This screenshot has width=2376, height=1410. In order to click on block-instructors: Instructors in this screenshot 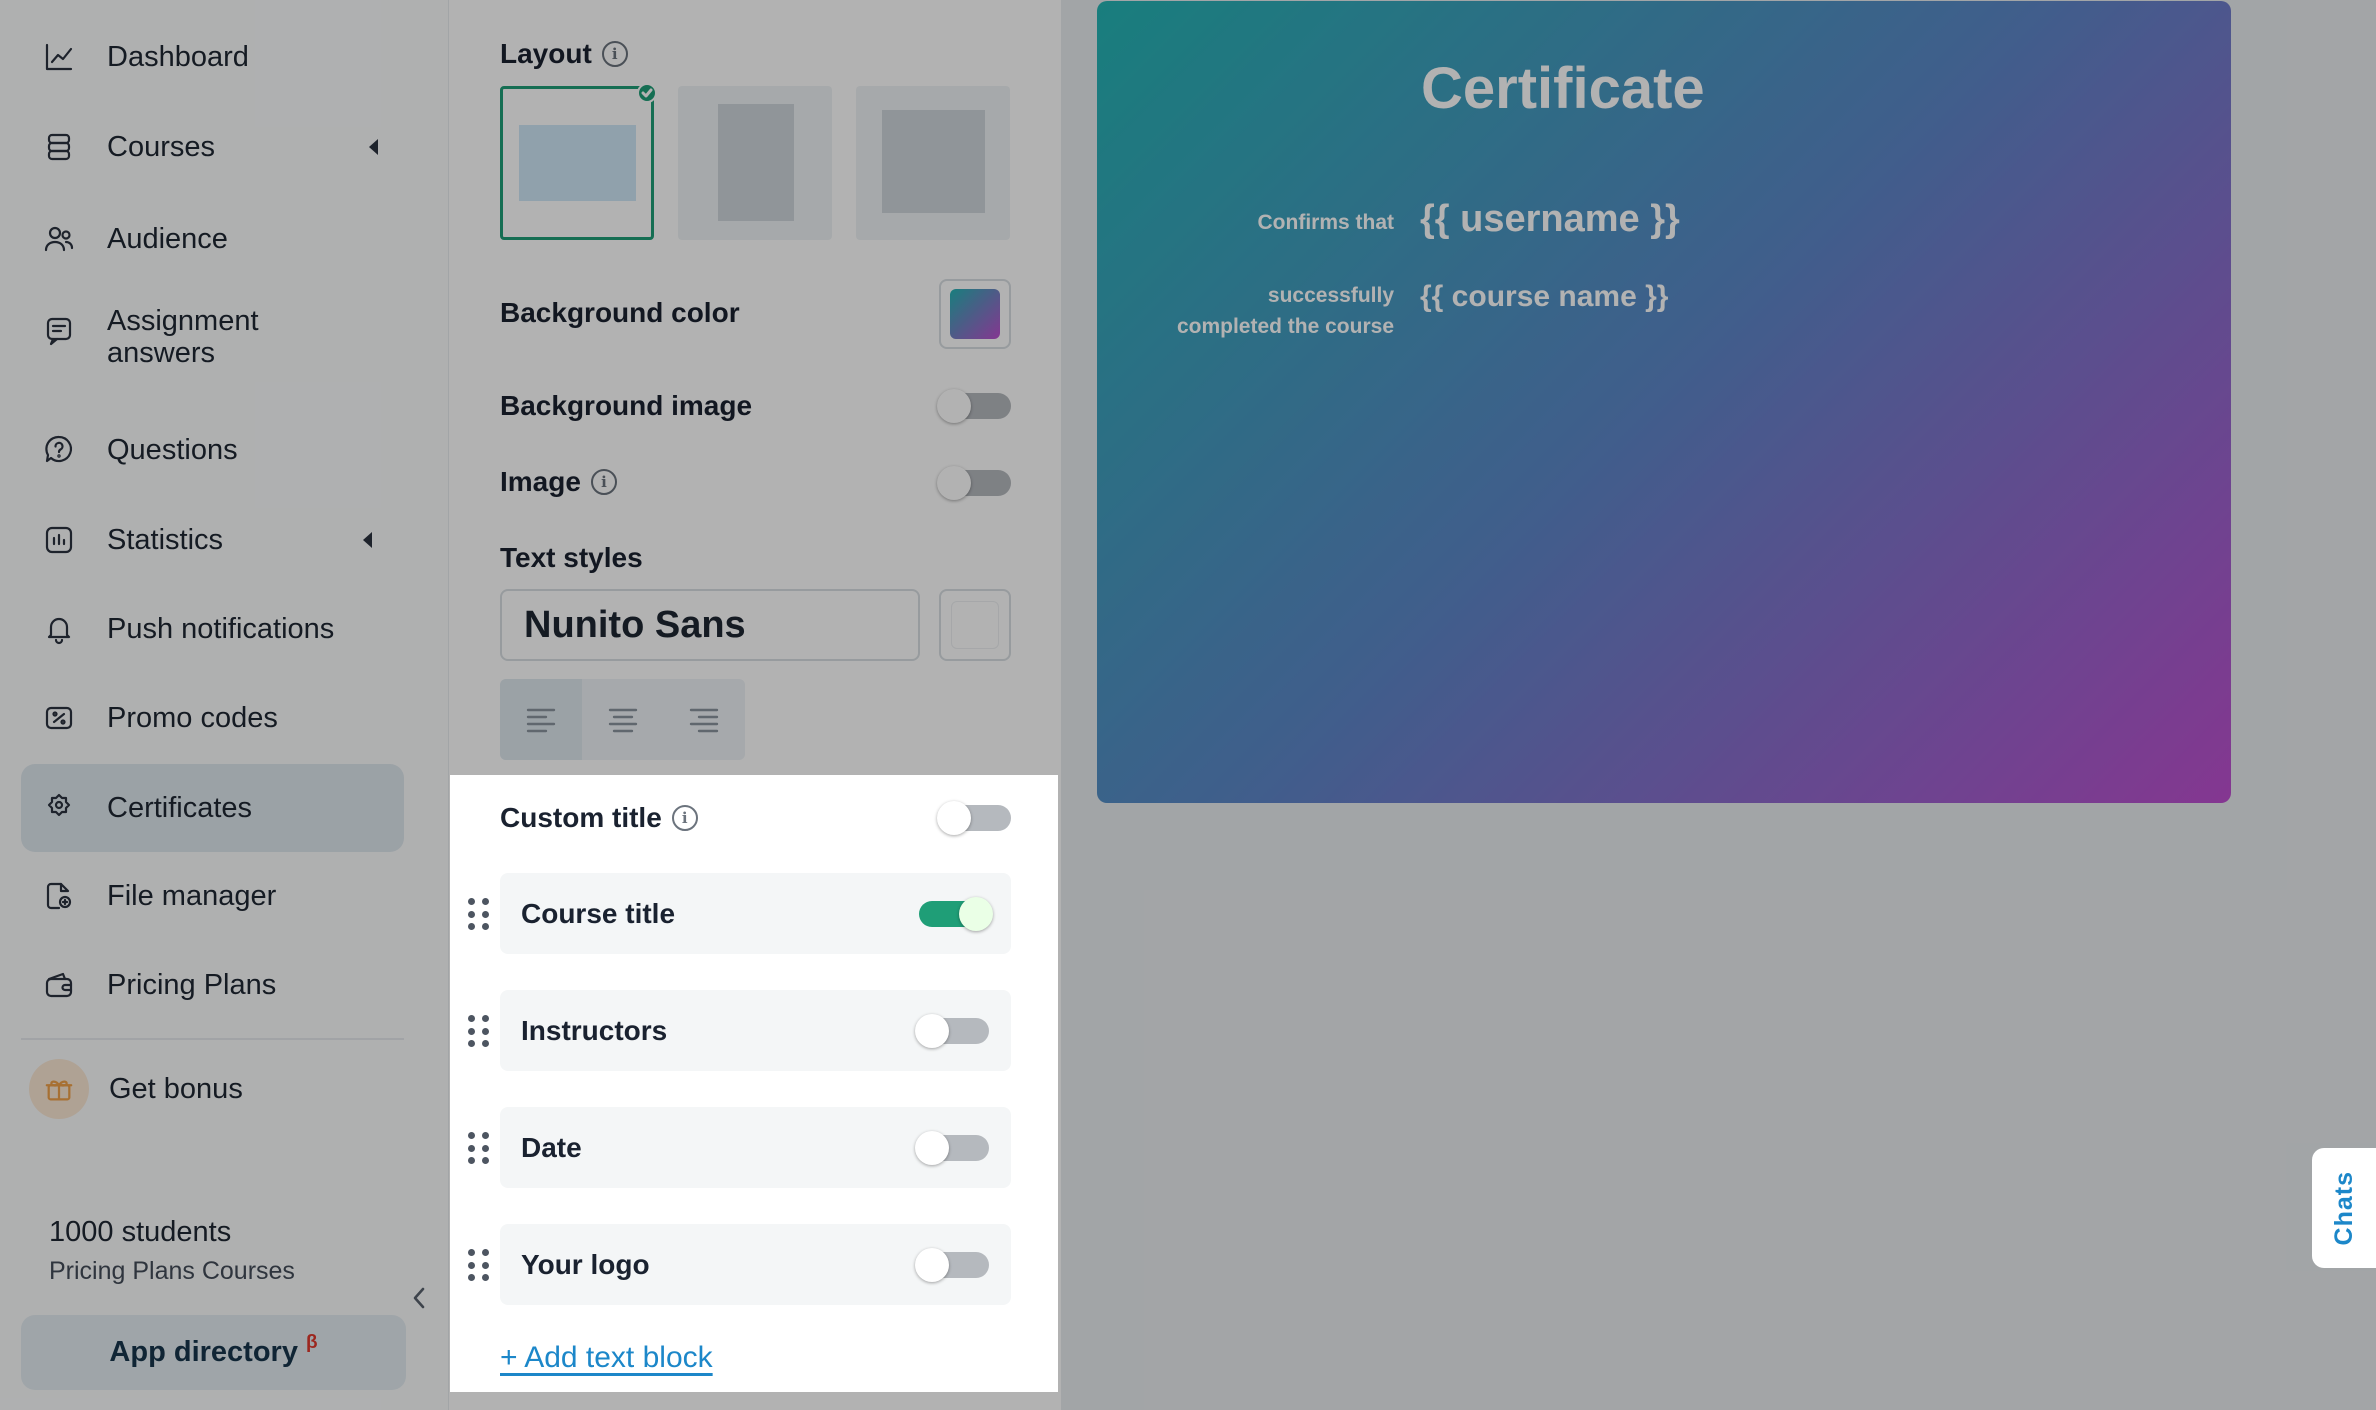, I will do `click(755, 1030)`.